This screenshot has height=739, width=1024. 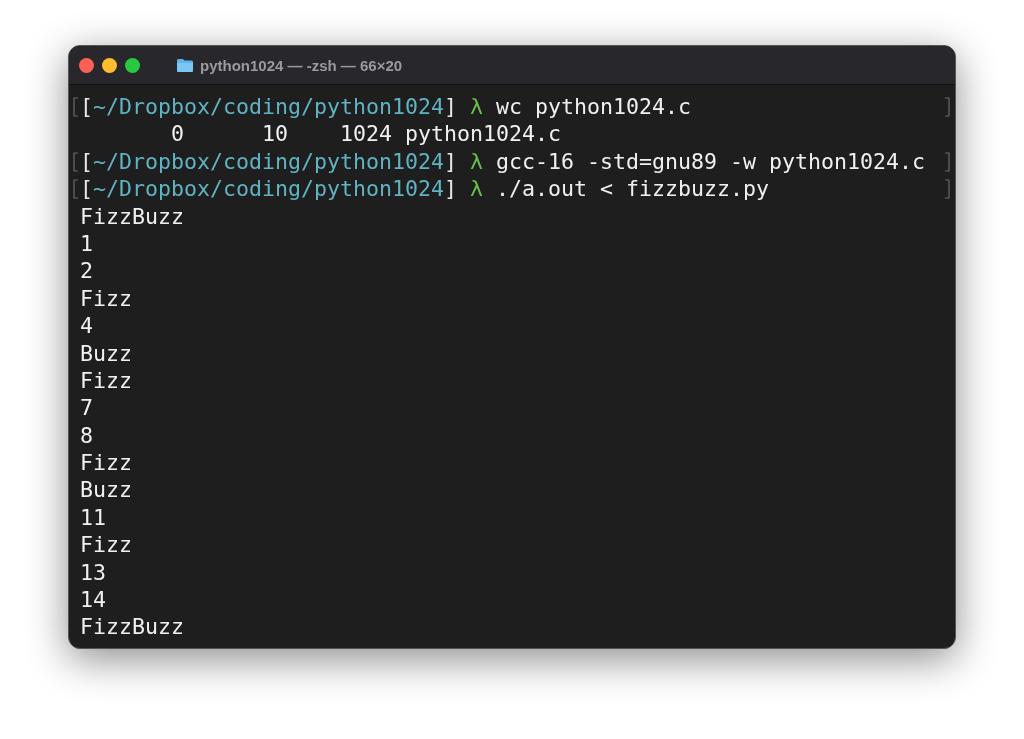 What do you see at coordinates (185, 65) in the screenshot?
I see `folder-icon` at bounding box center [185, 65].